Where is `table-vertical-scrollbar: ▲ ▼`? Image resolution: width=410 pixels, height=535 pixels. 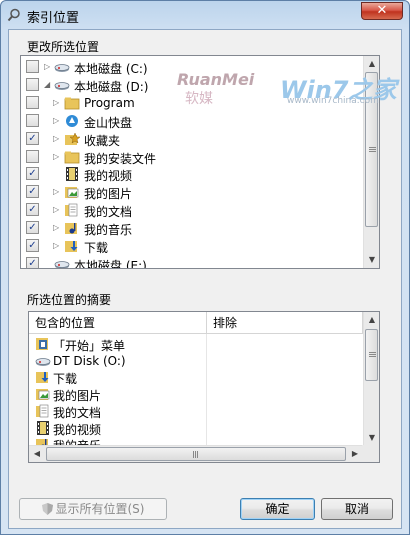
table-vertical-scrollbar: ▲ ▼ is located at coordinates (371, 379).